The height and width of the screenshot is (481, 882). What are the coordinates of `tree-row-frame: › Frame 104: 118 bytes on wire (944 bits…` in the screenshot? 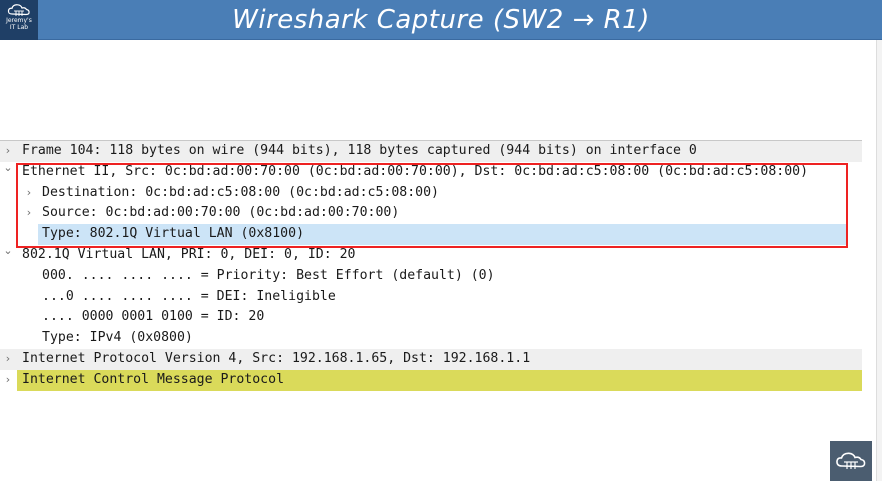 It's located at (431, 151).